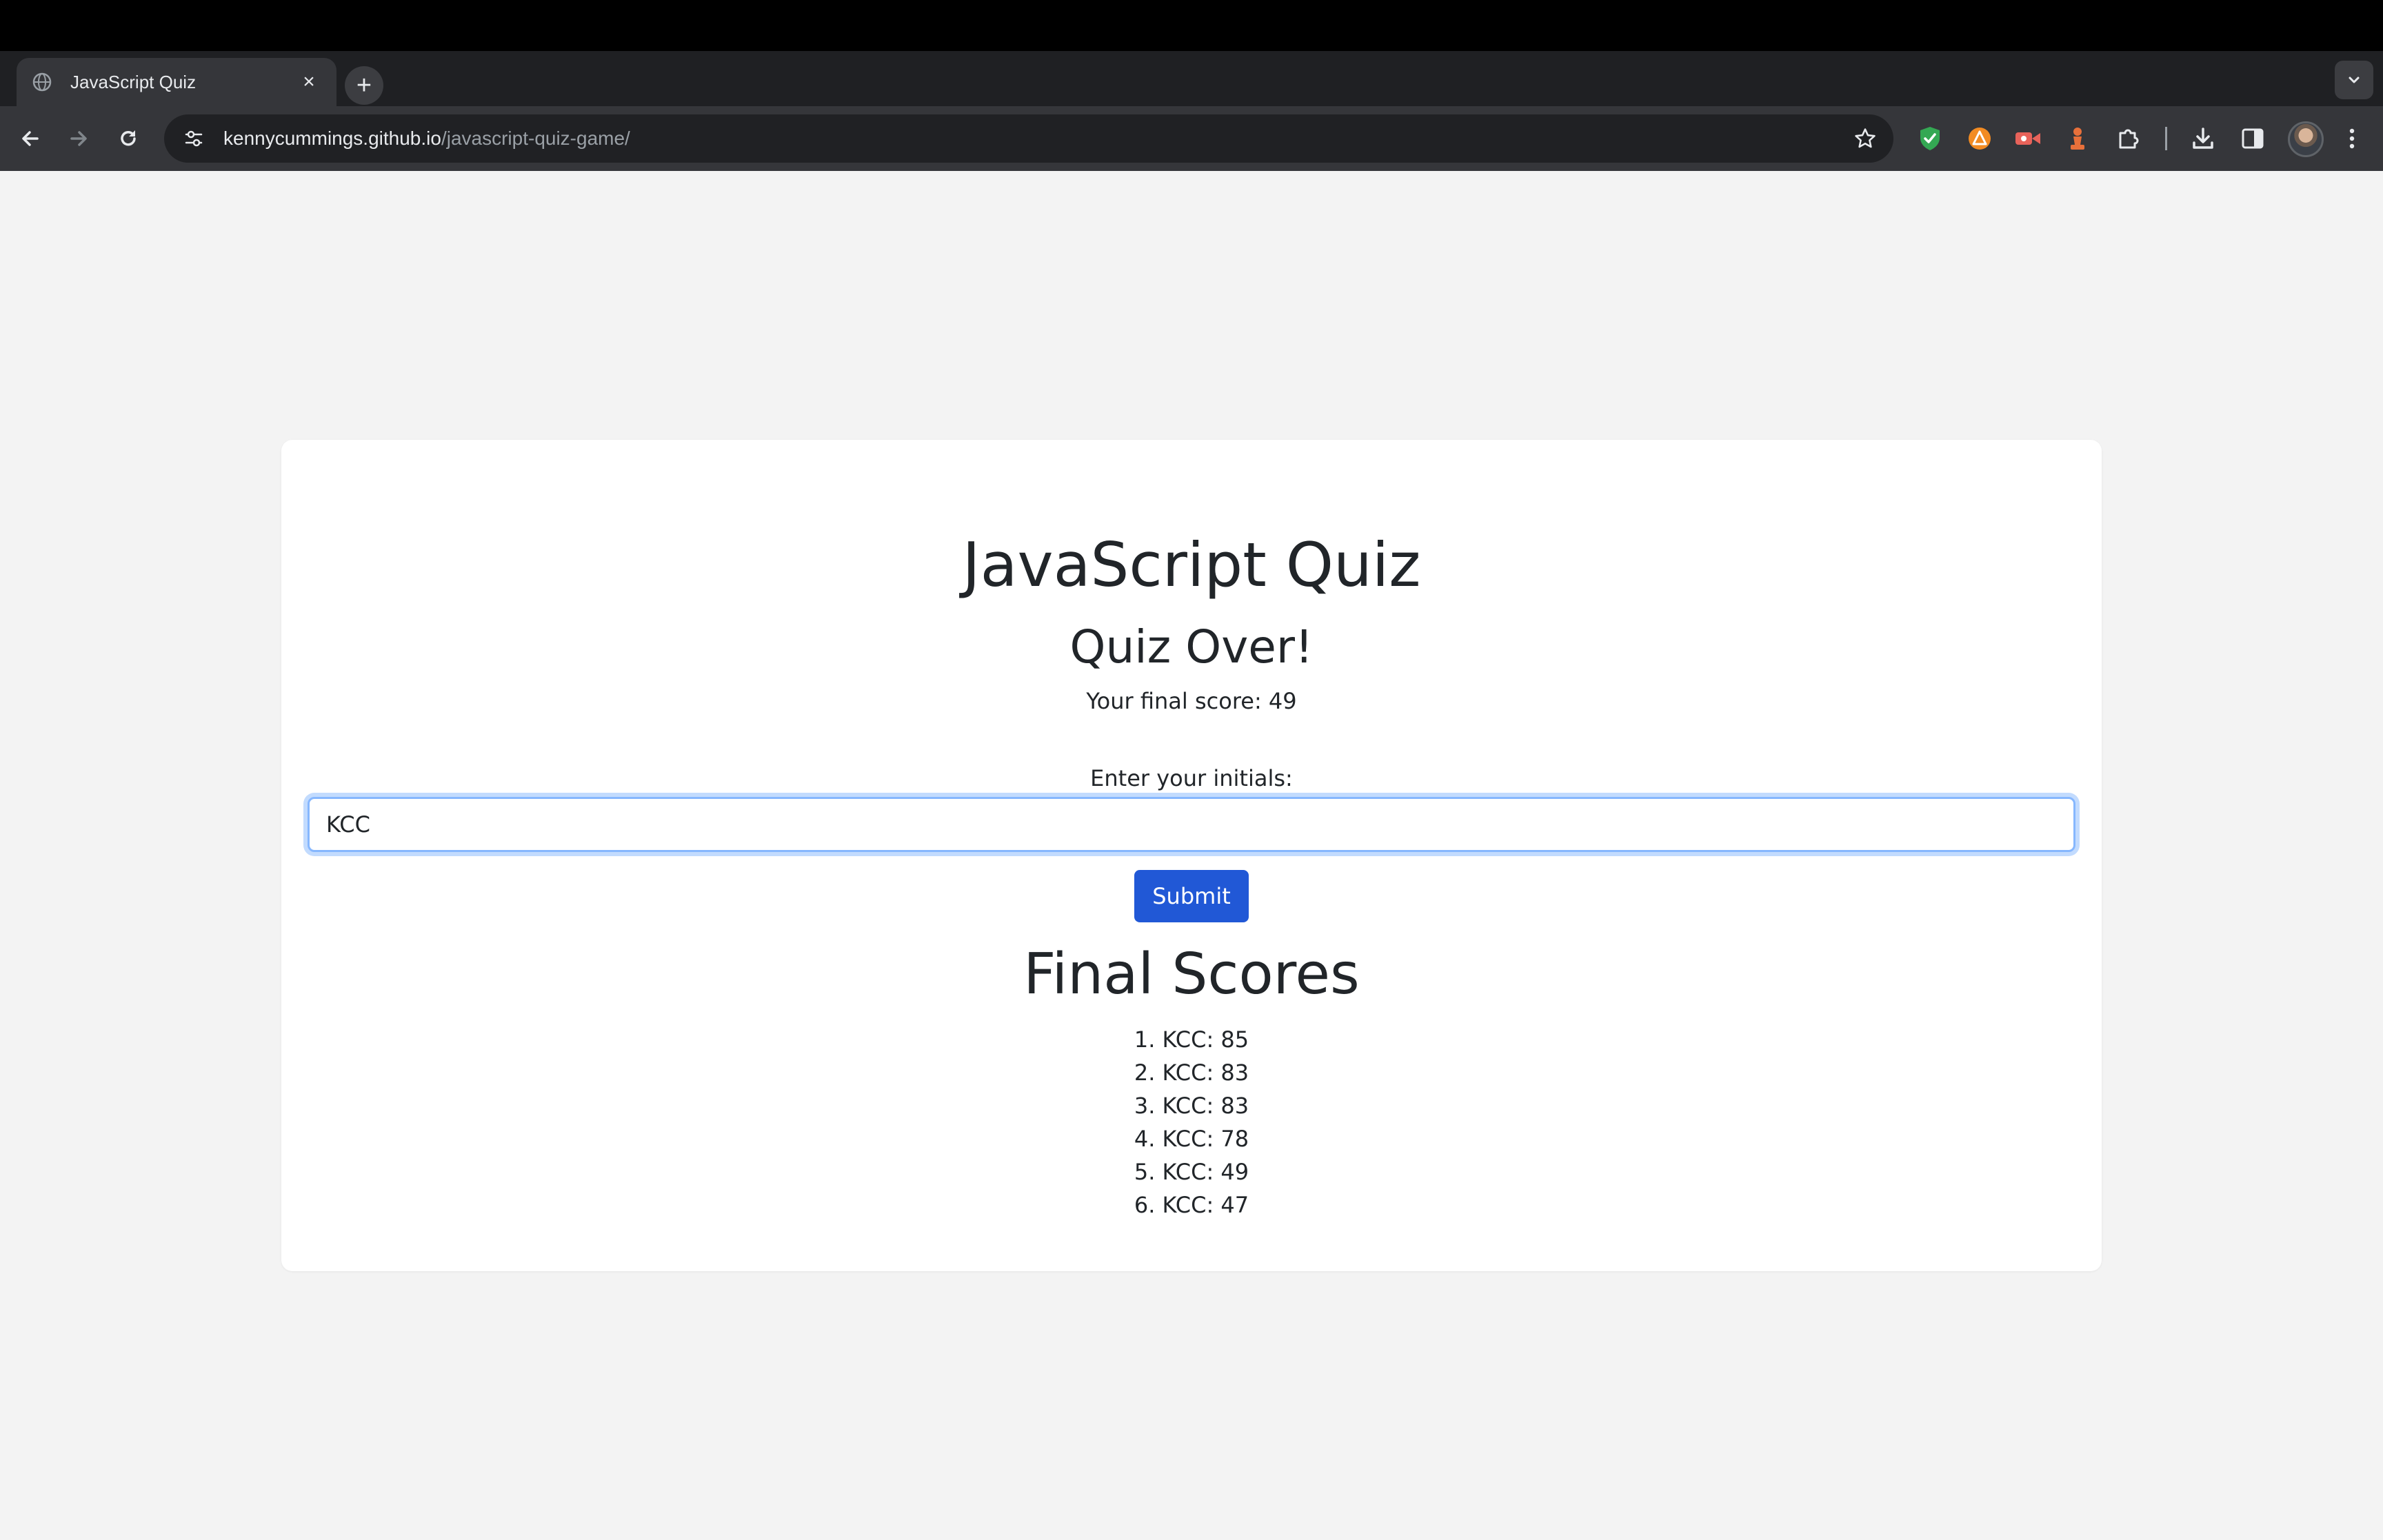 This screenshot has height=1540, width=2383. What do you see at coordinates (2166, 138) in the screenshot?
I see `toolbar-divider` at bounding box center [2166, 138].